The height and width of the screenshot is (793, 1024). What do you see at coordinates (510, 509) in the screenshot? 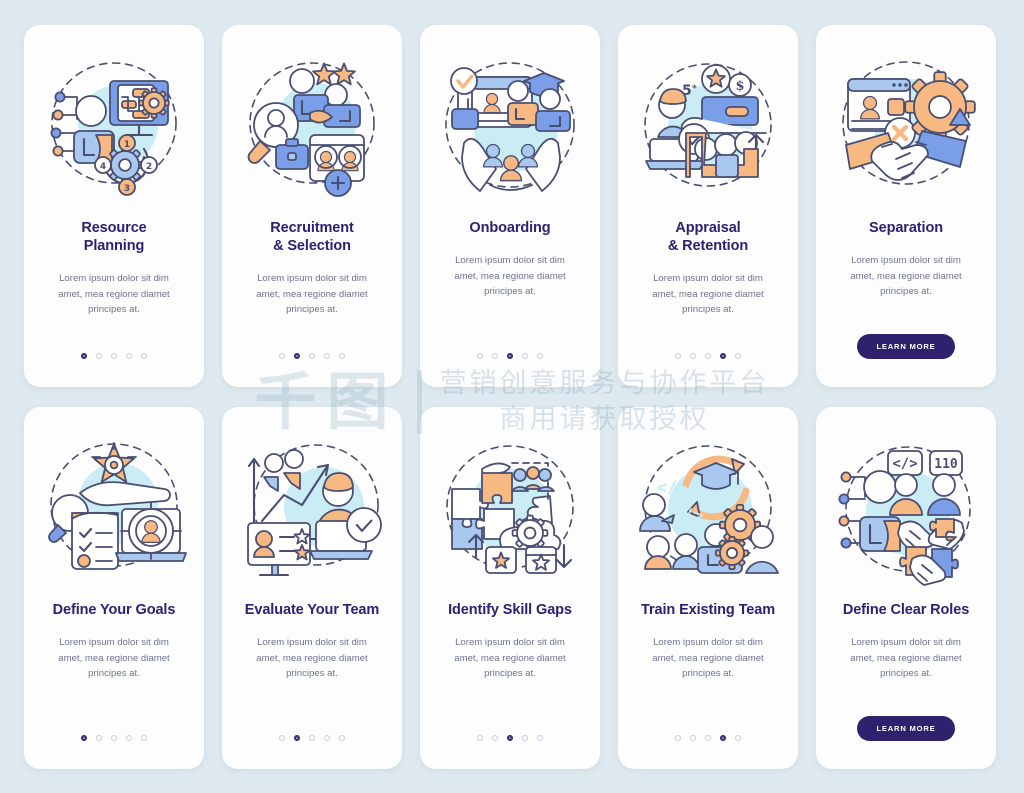
I see `identify-skill-gaps-illustration` at bounding box center [510, 509].